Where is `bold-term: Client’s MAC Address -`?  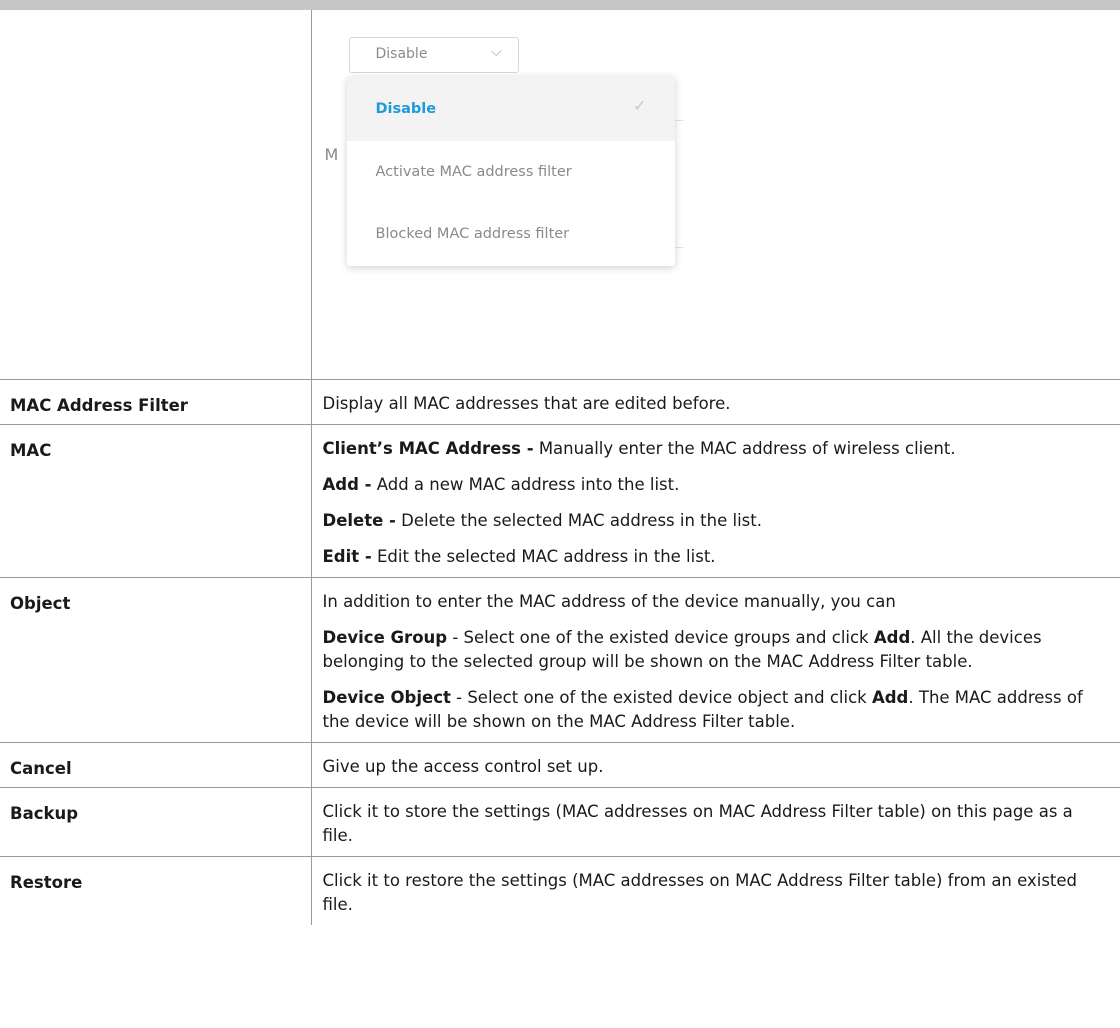
bold-term: Client’s MAC Address - is located at coordinates (428, 448).